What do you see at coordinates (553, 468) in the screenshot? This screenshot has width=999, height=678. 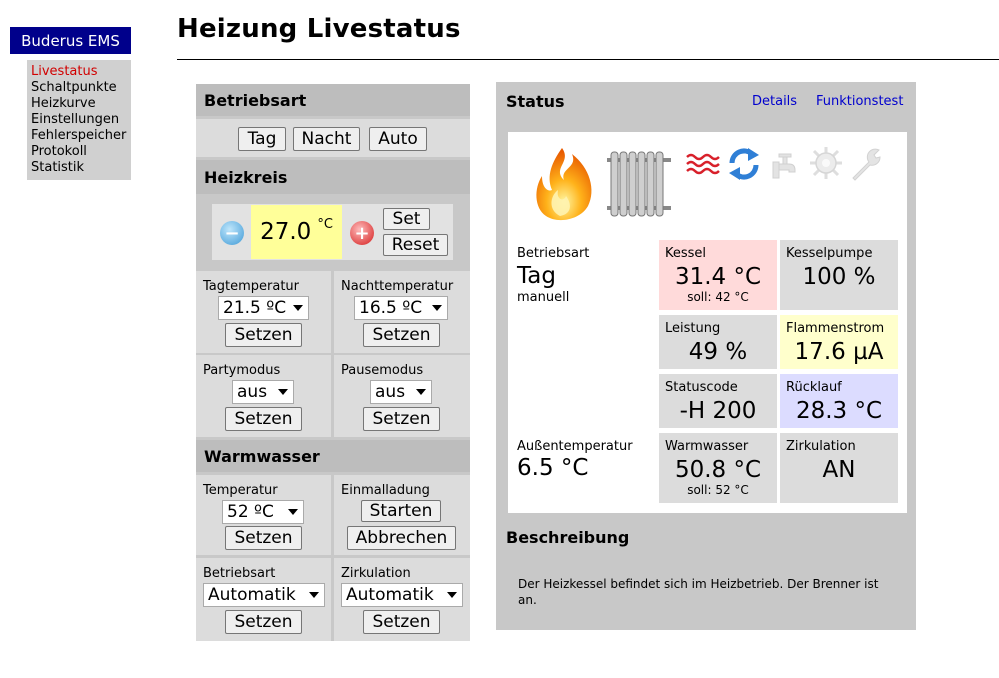 I see `aussentemperatur-value: 6.5 °C` at bounding box center [553, 468].